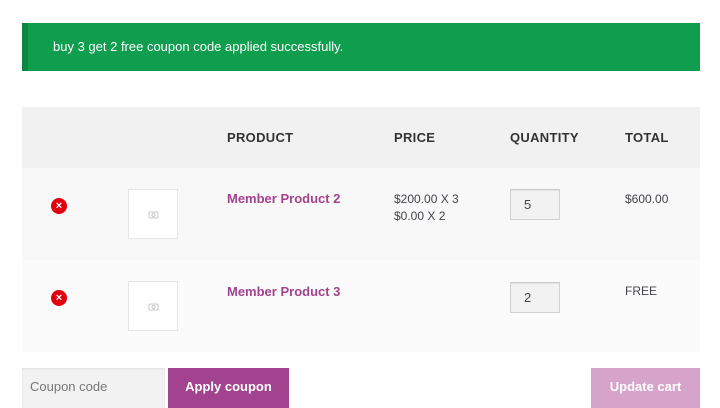 The width and height of the screenshot is (720, 408). I want to click on update-cart-button: Update cart, so click(645, 388).